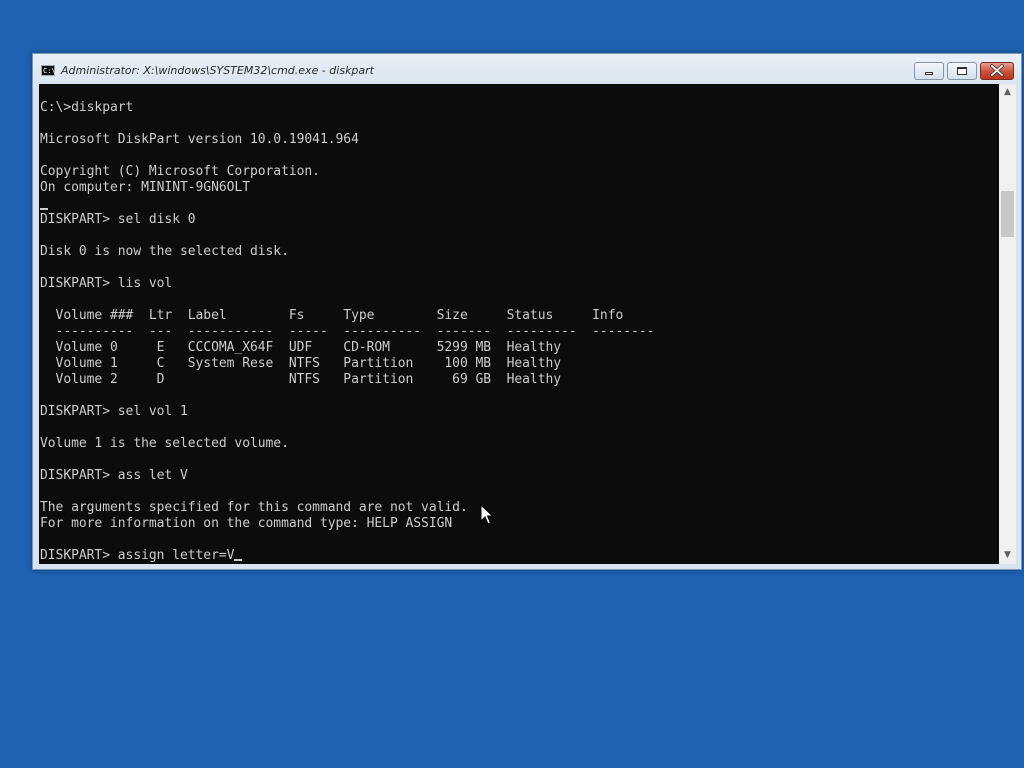  I want to click on console-line: DISKPART> assign letter=V, so click(347, 556).